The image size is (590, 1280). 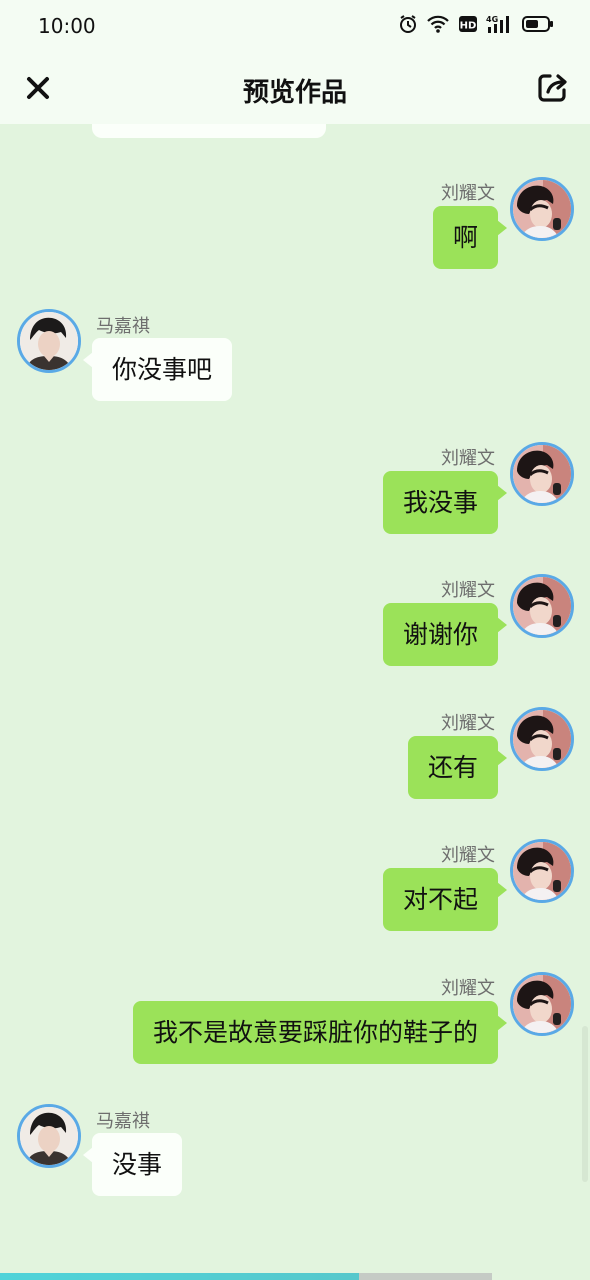 I want to click on message-bubble: 你没事吧, so click(x=157, y=369).